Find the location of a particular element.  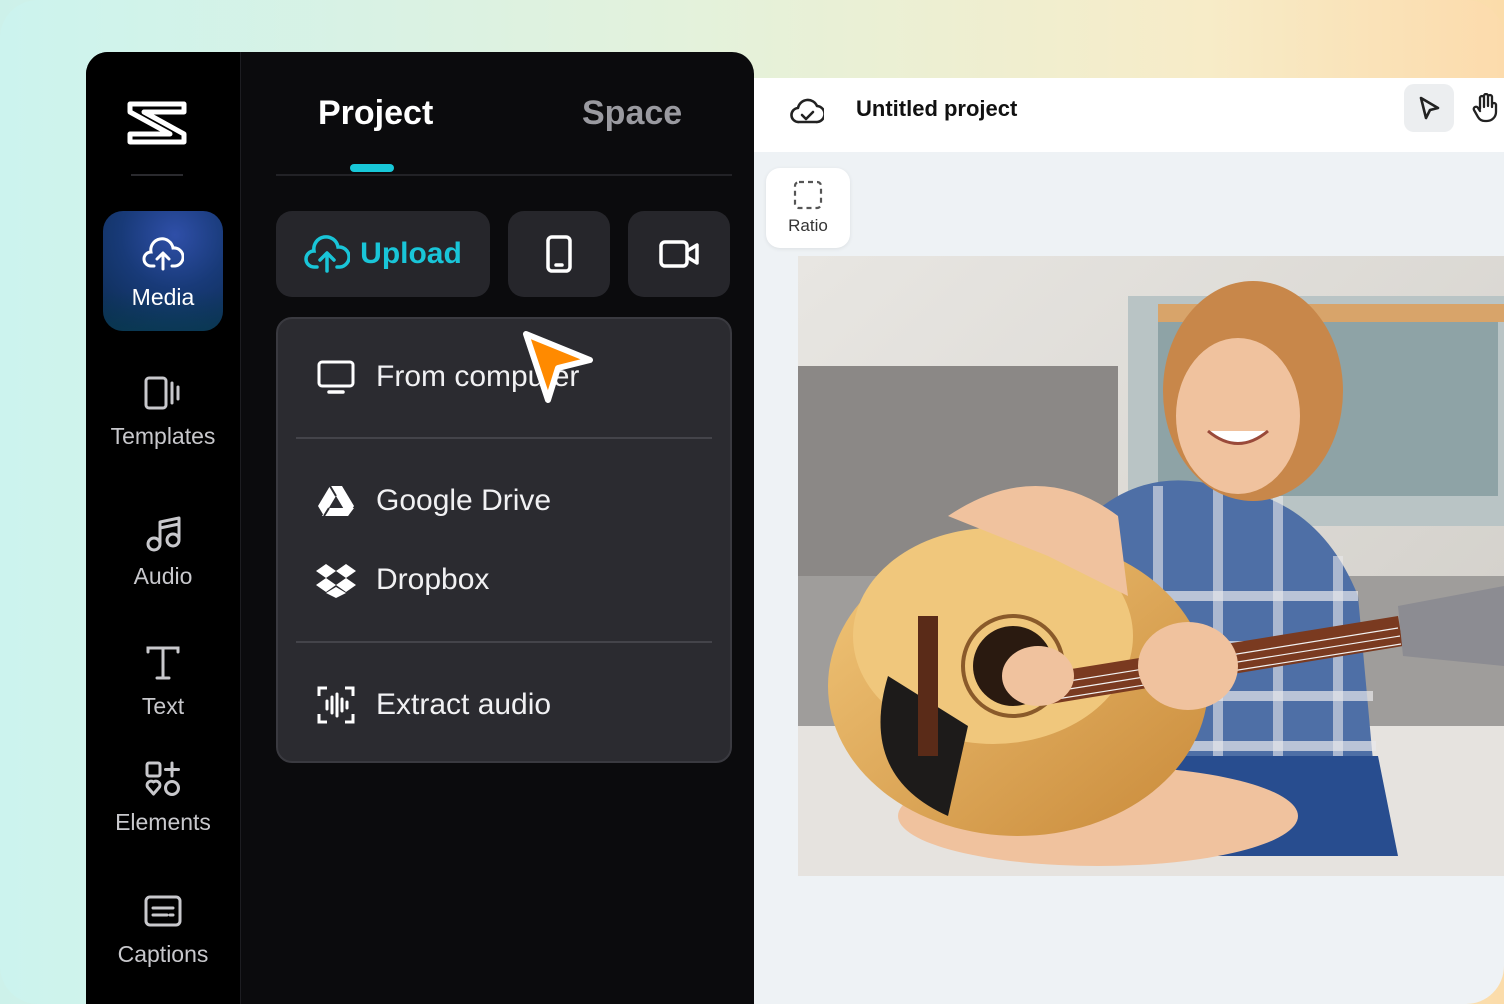

captions-icon is located at coordinates (163, 911).